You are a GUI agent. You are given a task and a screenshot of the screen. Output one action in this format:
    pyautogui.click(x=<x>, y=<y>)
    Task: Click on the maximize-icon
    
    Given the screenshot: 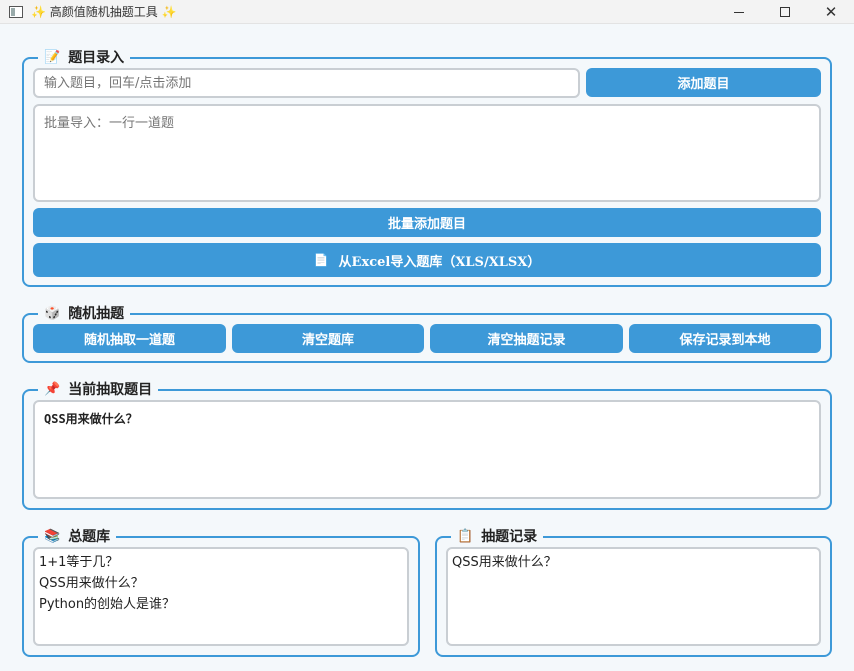 What is the action you would take?
    pyautogui.click(x=785, y=12)
    